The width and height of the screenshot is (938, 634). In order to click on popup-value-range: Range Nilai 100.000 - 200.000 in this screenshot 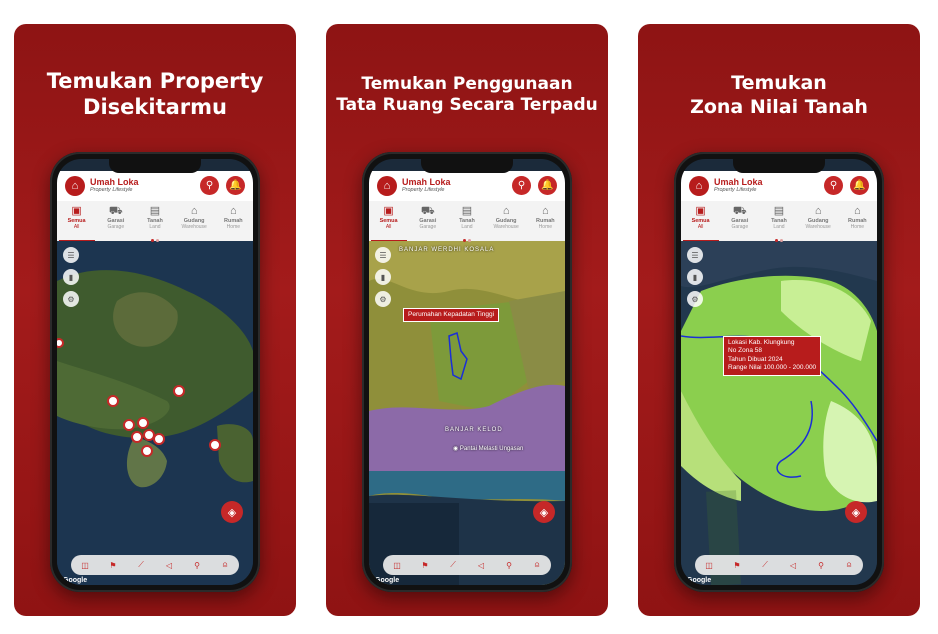, I will do `click(772, 368)`.